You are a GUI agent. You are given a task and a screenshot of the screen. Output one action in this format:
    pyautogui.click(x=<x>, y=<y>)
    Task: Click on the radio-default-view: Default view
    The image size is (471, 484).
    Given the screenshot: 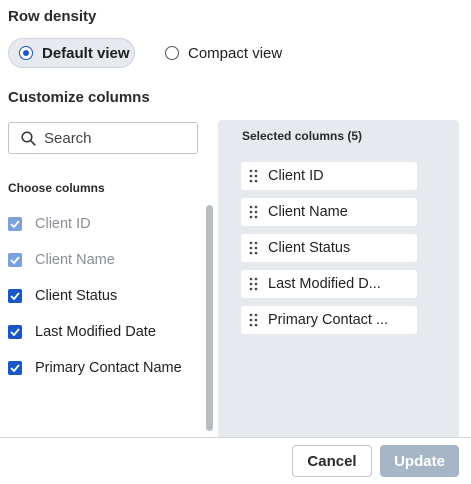 What is the action you would take?
    pyautogui.click(x=71, y=53)
    